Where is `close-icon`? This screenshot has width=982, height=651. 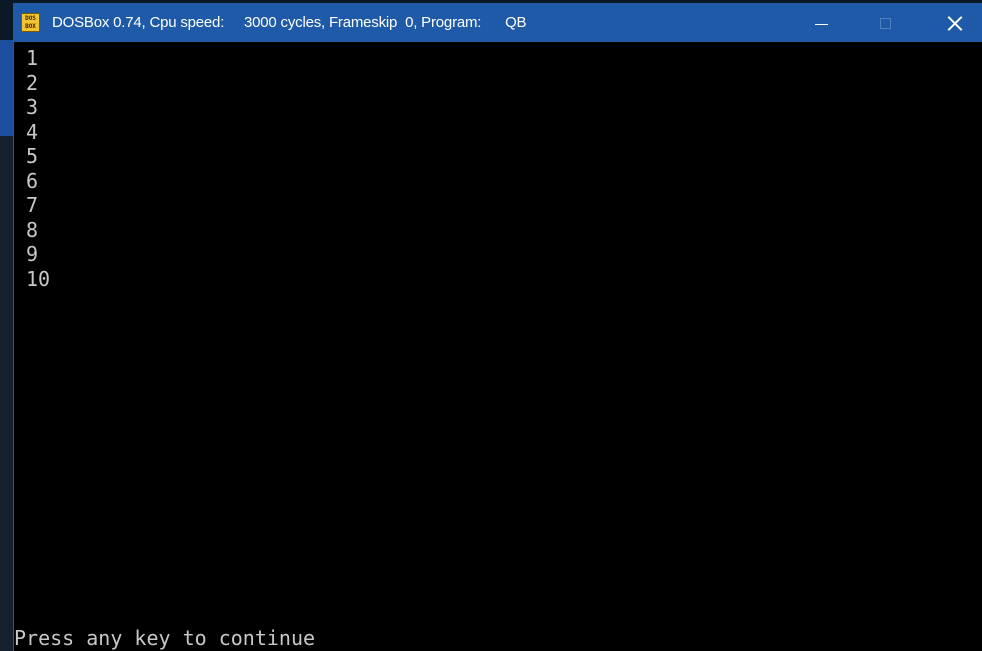
close-icon is located at coordinates (955, 23).